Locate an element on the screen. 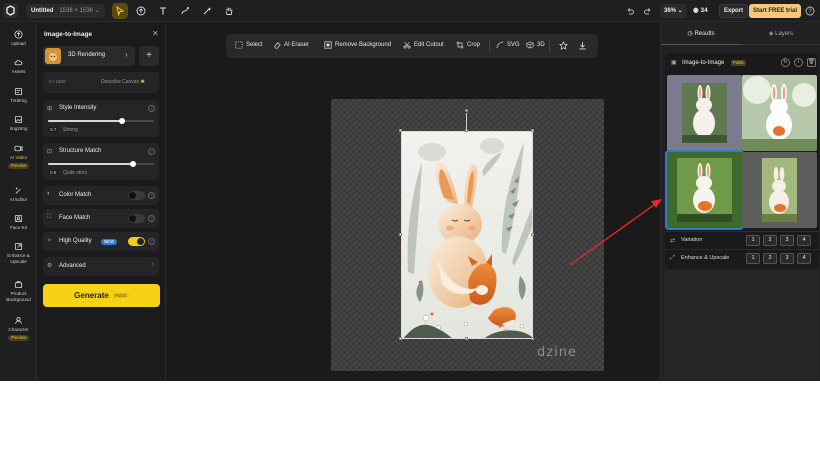 This screenshot has height=462, width=820. crop-button: Crop is located at coordinates (468, 45).